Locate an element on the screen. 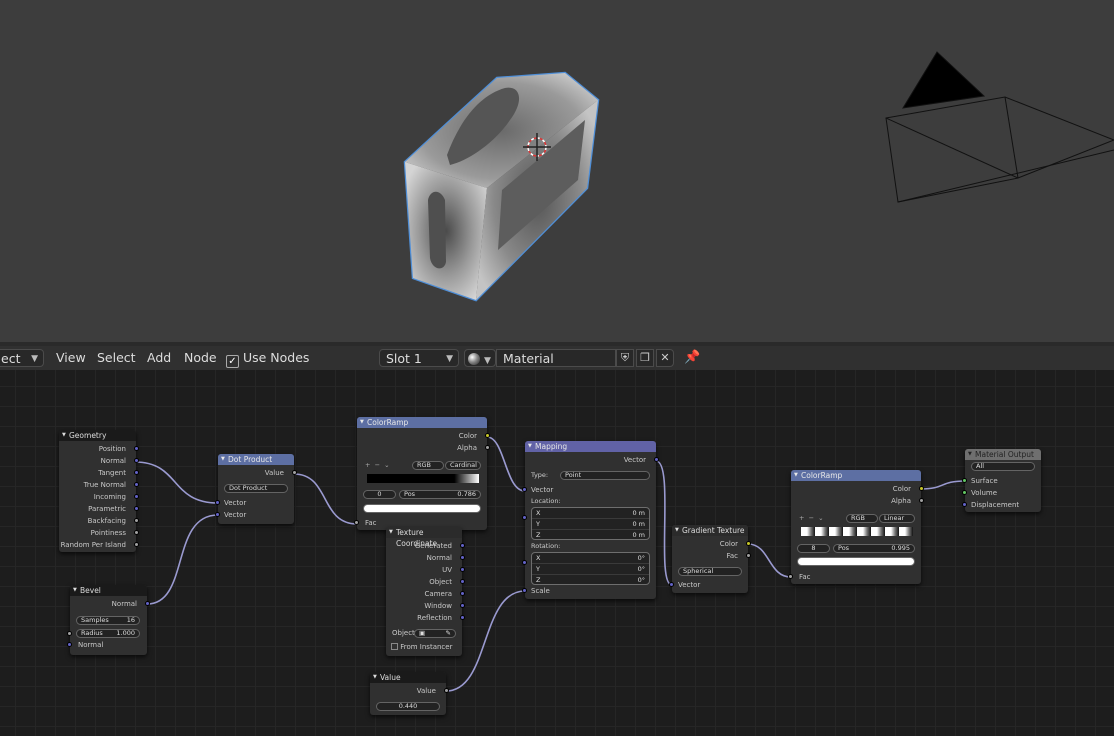  use-nodes-toggle: ✓ Use Nodes is located at coordinates (267, 358).